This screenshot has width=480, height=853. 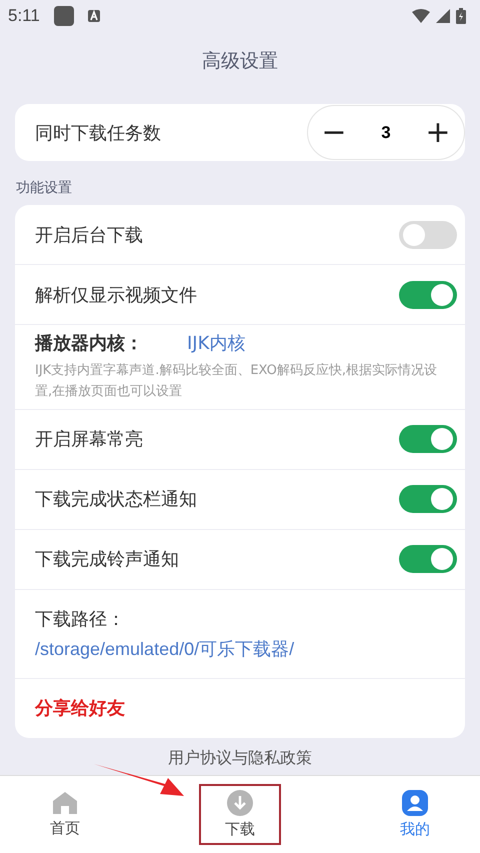 What do you see at coordinates (334, 132) in the screenshot?
I see `decrement-button: −` at bounding box center [334, 132].